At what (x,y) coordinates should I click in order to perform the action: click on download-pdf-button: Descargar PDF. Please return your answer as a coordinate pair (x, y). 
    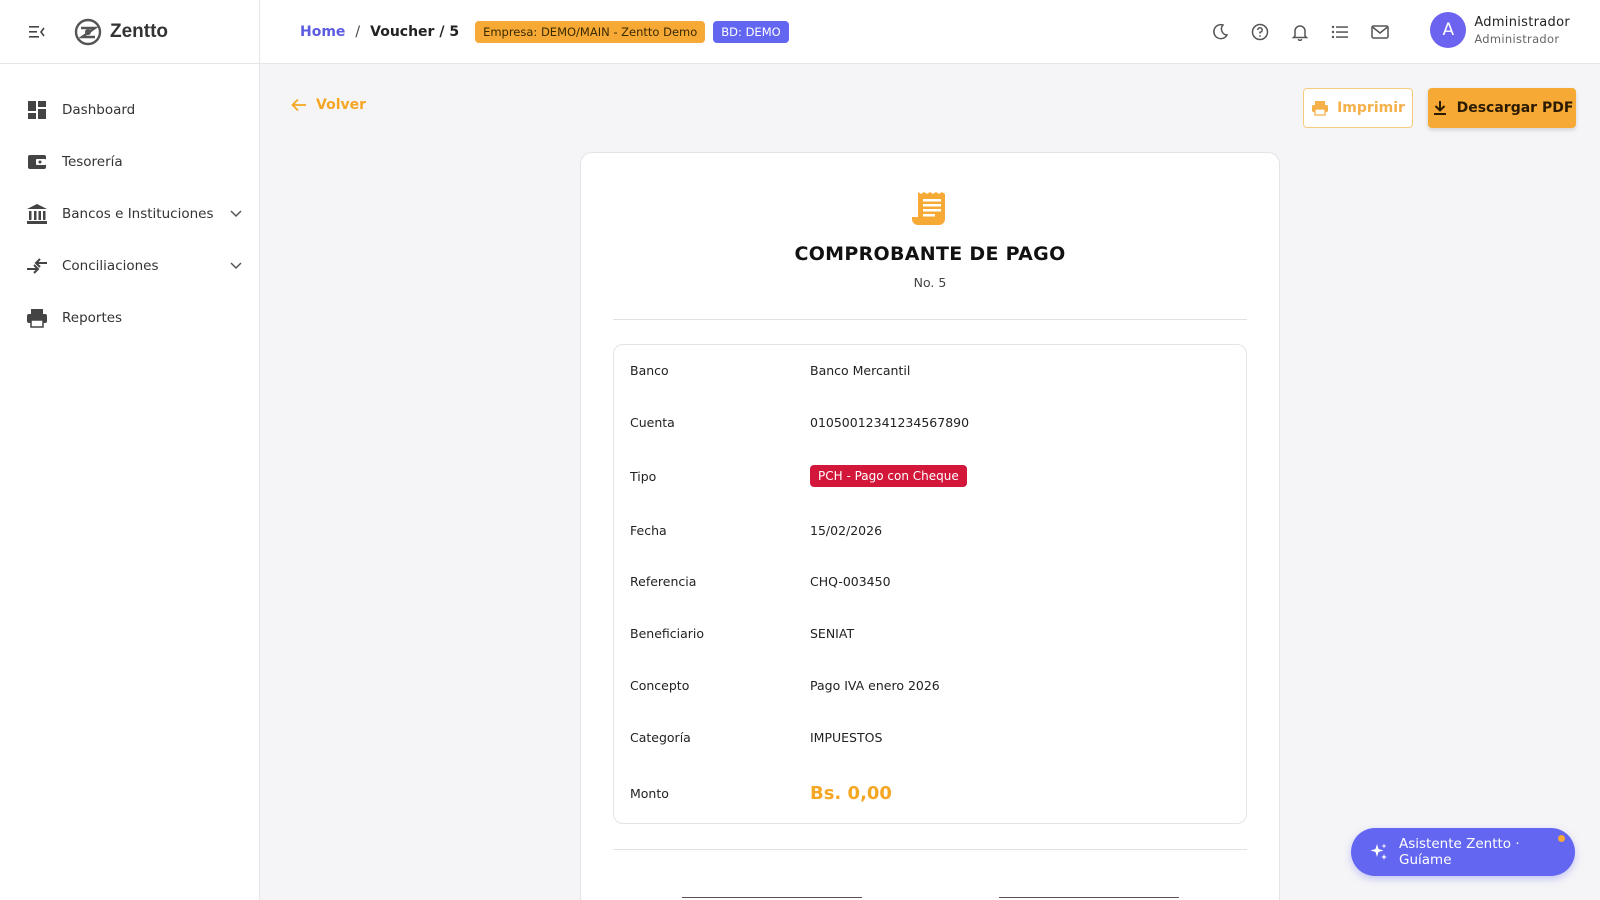
    Looking at the image, I should click on (1502, 108).